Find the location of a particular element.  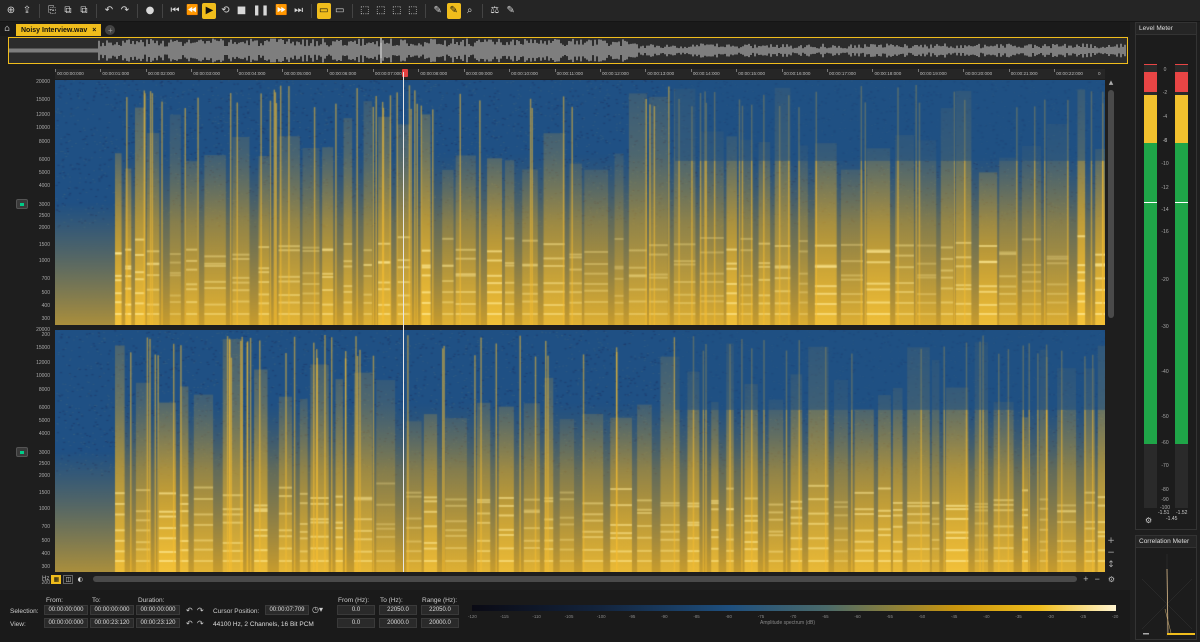

redo-view-icon: ↷ is located at coordinates (200, 623).